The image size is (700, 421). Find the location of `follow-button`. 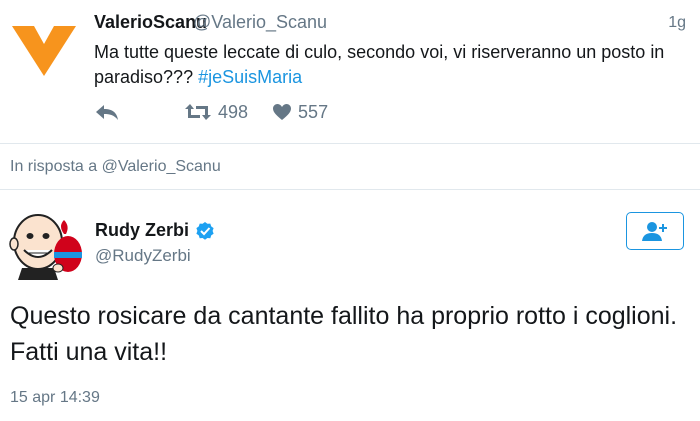

follow-button is located at coordinates (655, 231).